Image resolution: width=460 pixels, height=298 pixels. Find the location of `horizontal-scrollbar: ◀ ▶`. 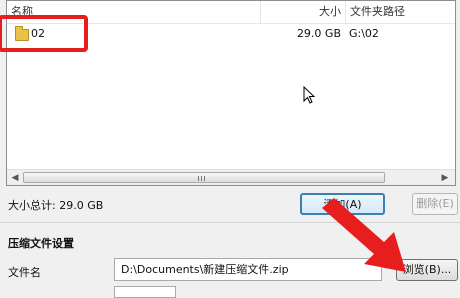

horizontal-scrollbar: ◀ ▶ is located at coordinates (231, 177).